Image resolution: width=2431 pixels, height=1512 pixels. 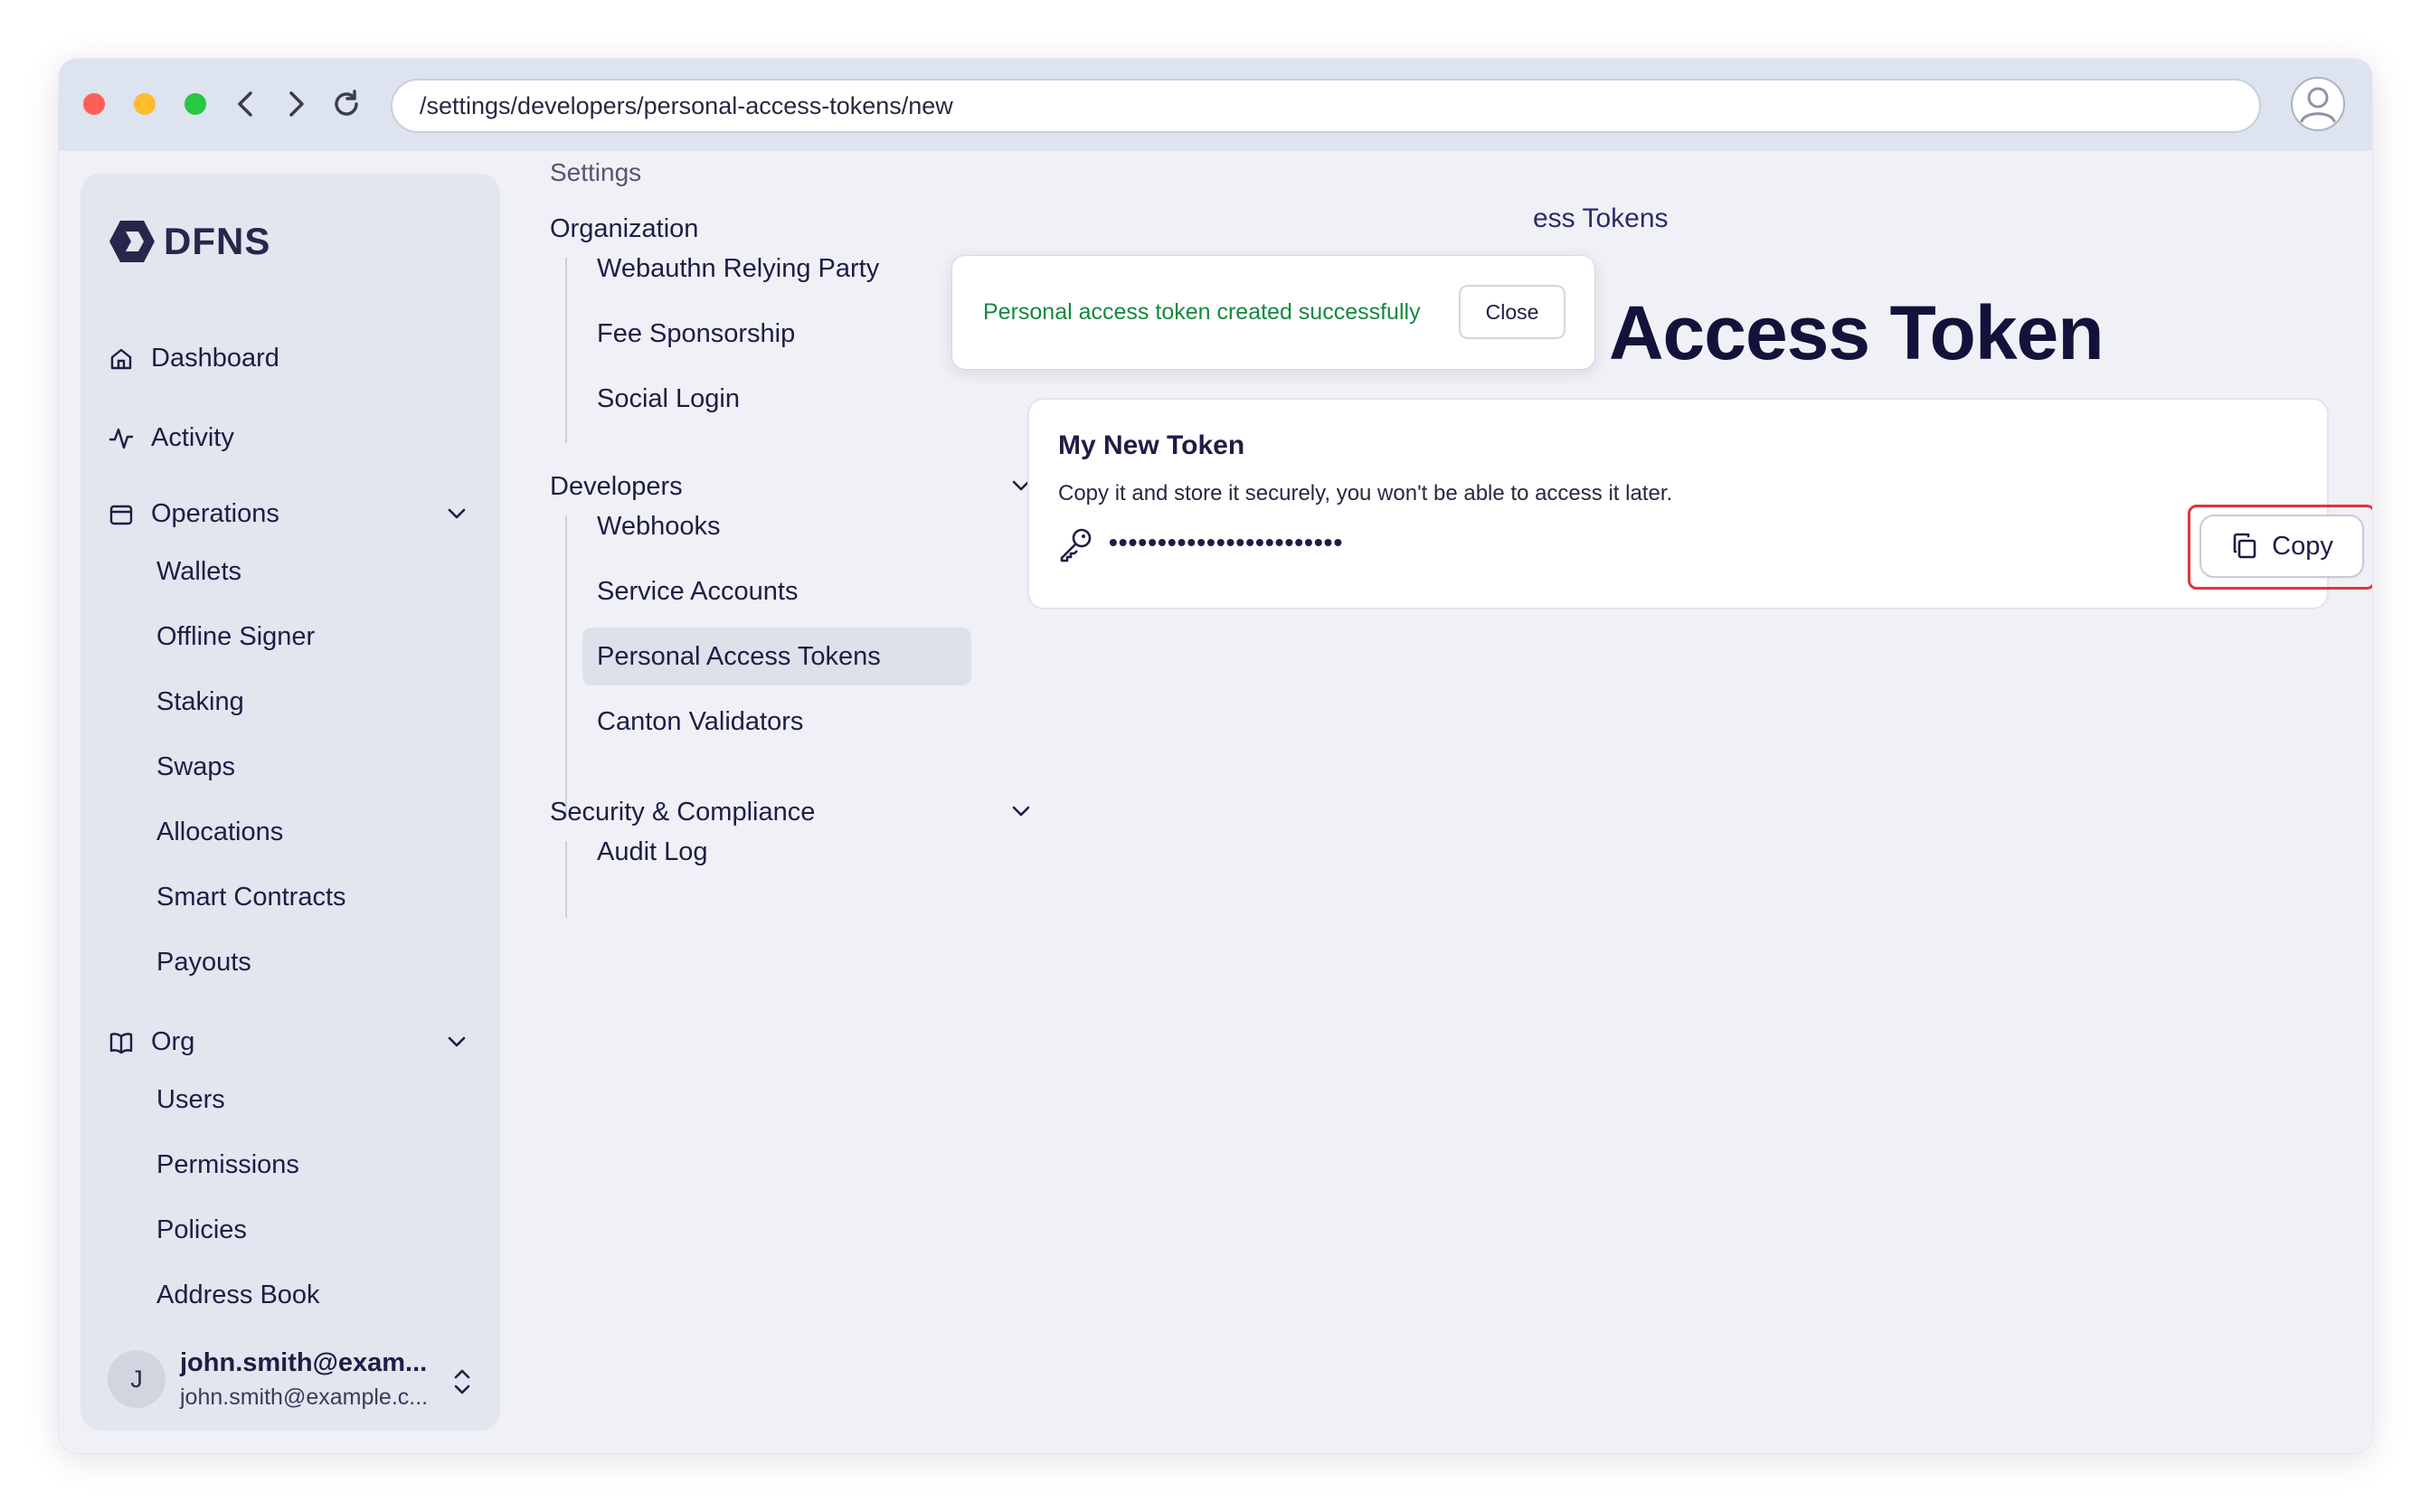 I want to click on token-name: My New Token, so click(x=1151, y=445).